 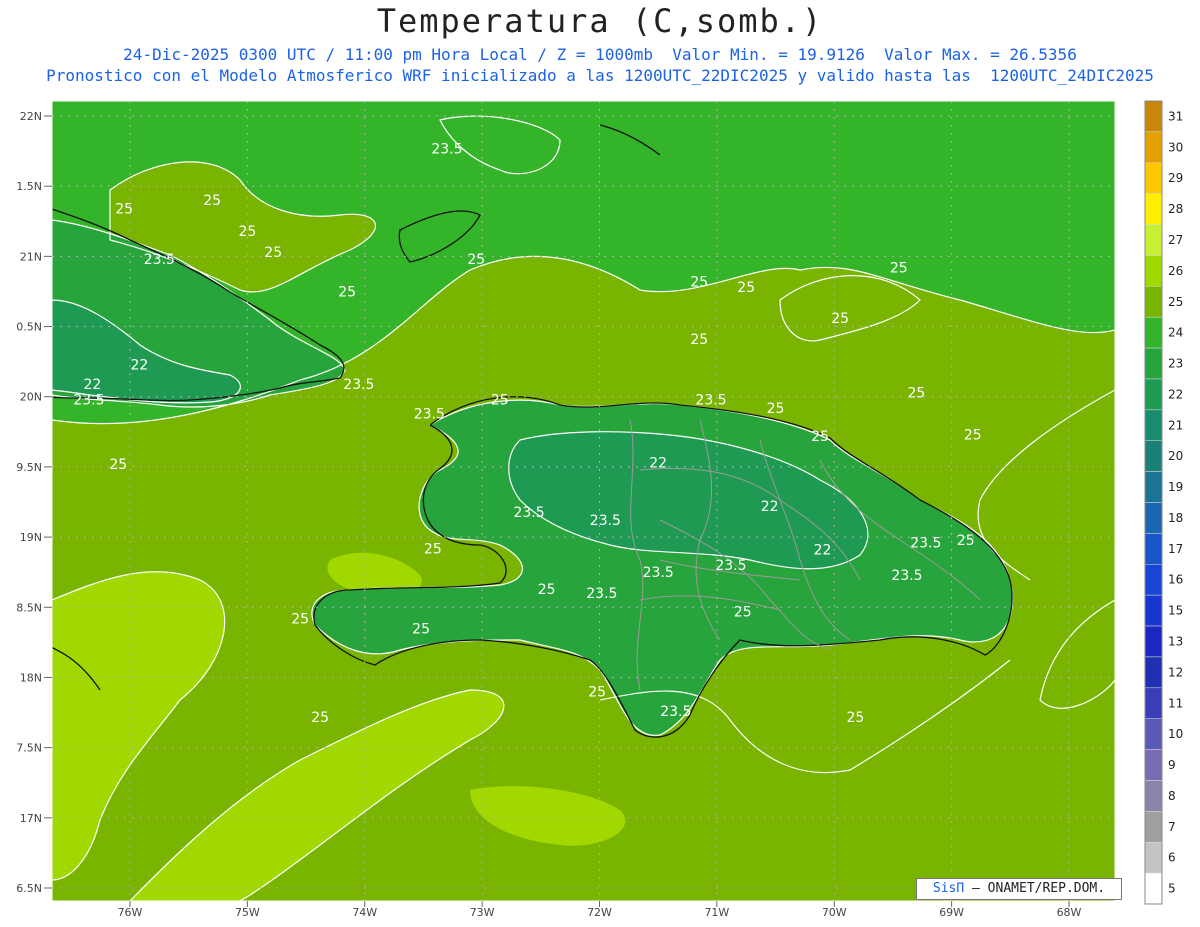 I want to click on lat-tick-label: 6.5N, so click(x=29, y=888).